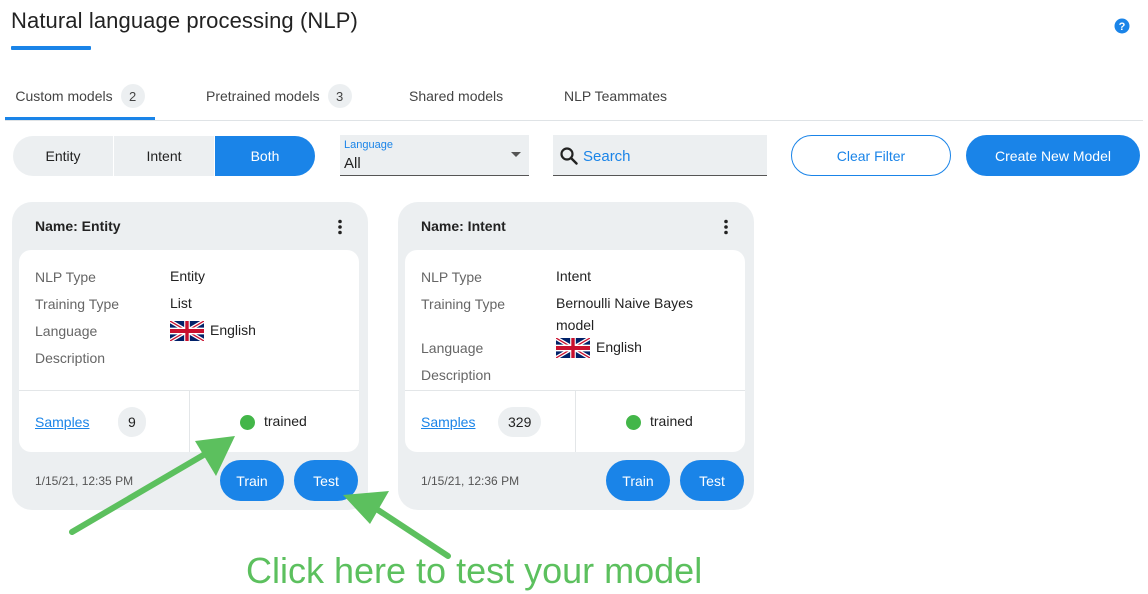 The width and height of the screenshot is (1148, 594). Describe the element at coordinates (260, 497) in the screenshot. I see `annotation-arrows` at that location.